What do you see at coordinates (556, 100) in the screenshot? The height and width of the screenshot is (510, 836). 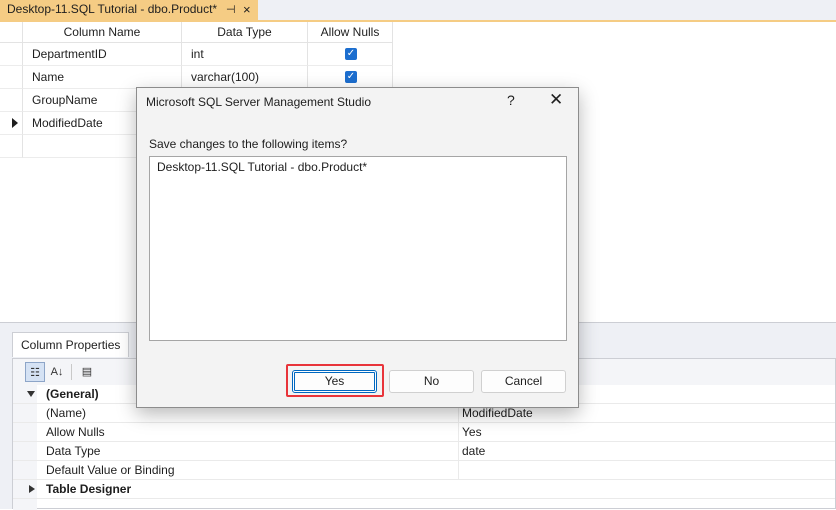 I see `close-icon: ✕` at bounding box center [556, 100].